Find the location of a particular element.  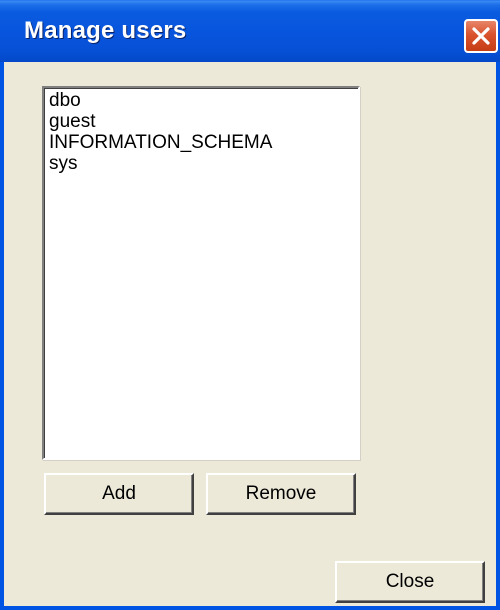

dialog-title: Manage users is located at coordinates (105, 30).